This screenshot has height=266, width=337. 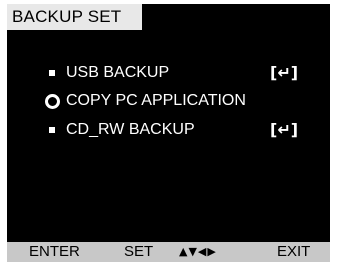 What do you see at coordinates (74, 17) in the screenshot?
I see `page-title: BACKUP SET` at bounding box center [74, 17].